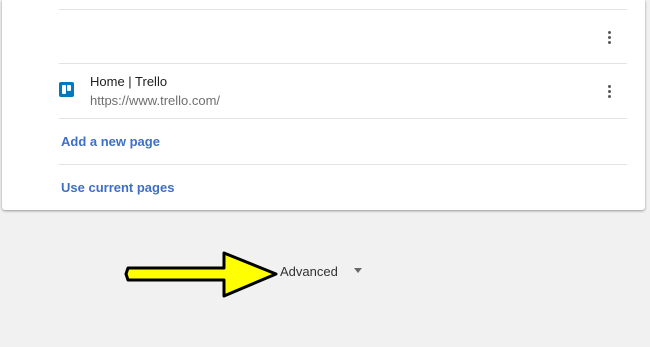 The height and width of the screenshot is (347, 650). What do you see at coordinates (201, 274) in the screenshot?
I see `yellow-arrow-annotation` at bounding box center [201, 274].